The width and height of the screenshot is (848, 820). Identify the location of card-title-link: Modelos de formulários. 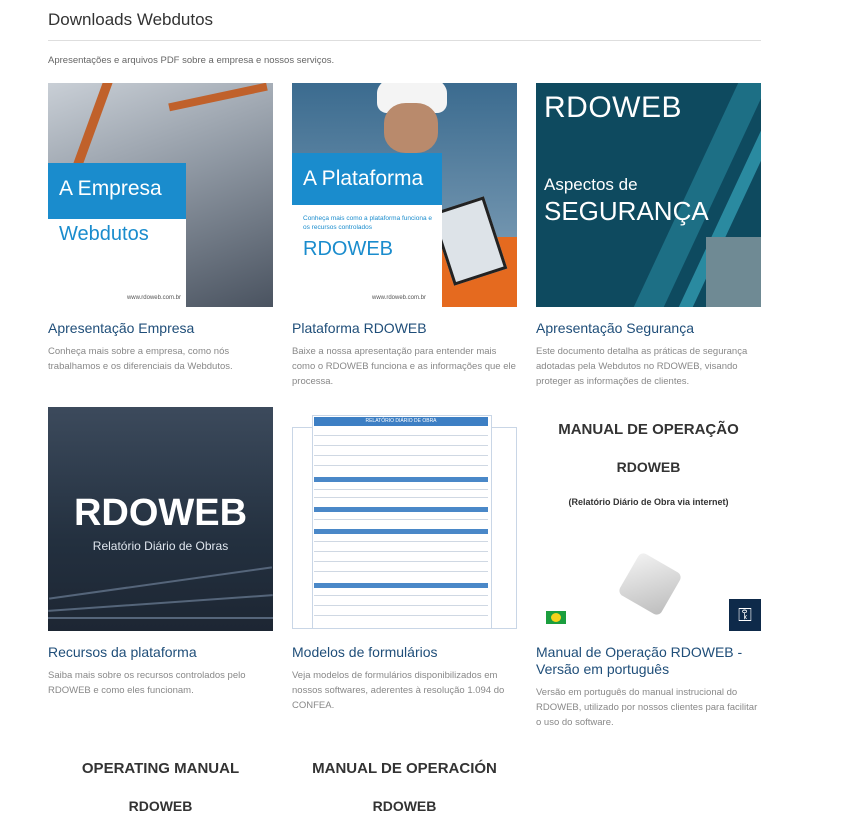
(404, 652).